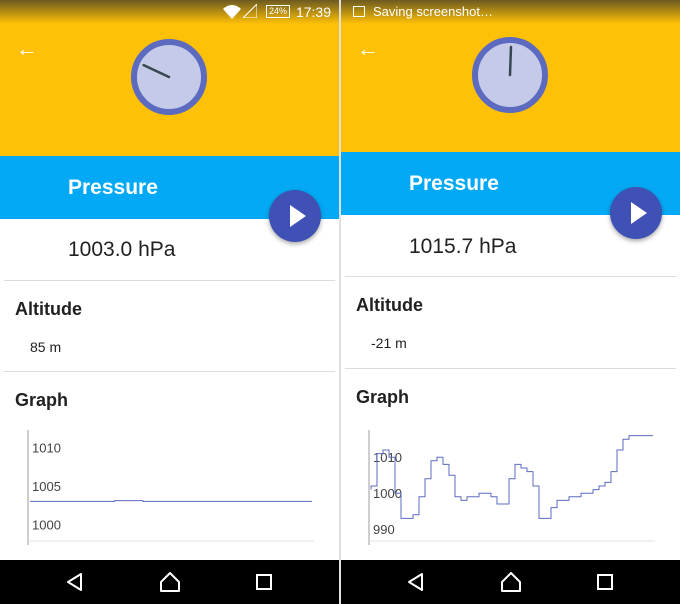 This screenshot has height=604, width=680. What do you see at coordinates (250, 11) in the screenshot?
I see `signal-icon` at bounding box center [250, 11].